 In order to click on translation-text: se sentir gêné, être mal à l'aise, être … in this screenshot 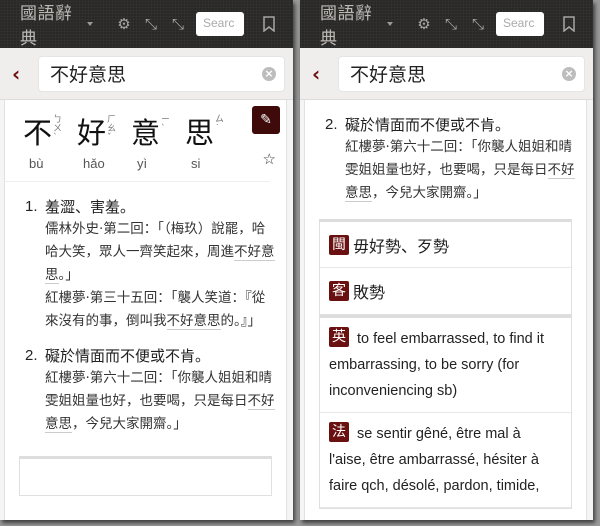, I will do `click(434, 460)`.